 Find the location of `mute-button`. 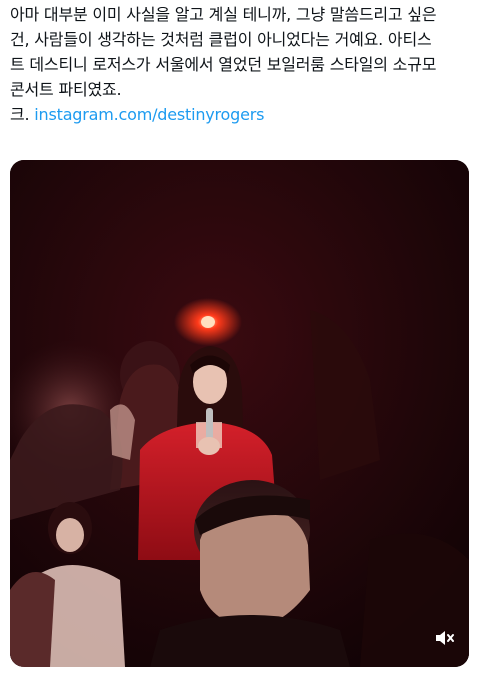

mute-button is located at coordinates (444, 638).